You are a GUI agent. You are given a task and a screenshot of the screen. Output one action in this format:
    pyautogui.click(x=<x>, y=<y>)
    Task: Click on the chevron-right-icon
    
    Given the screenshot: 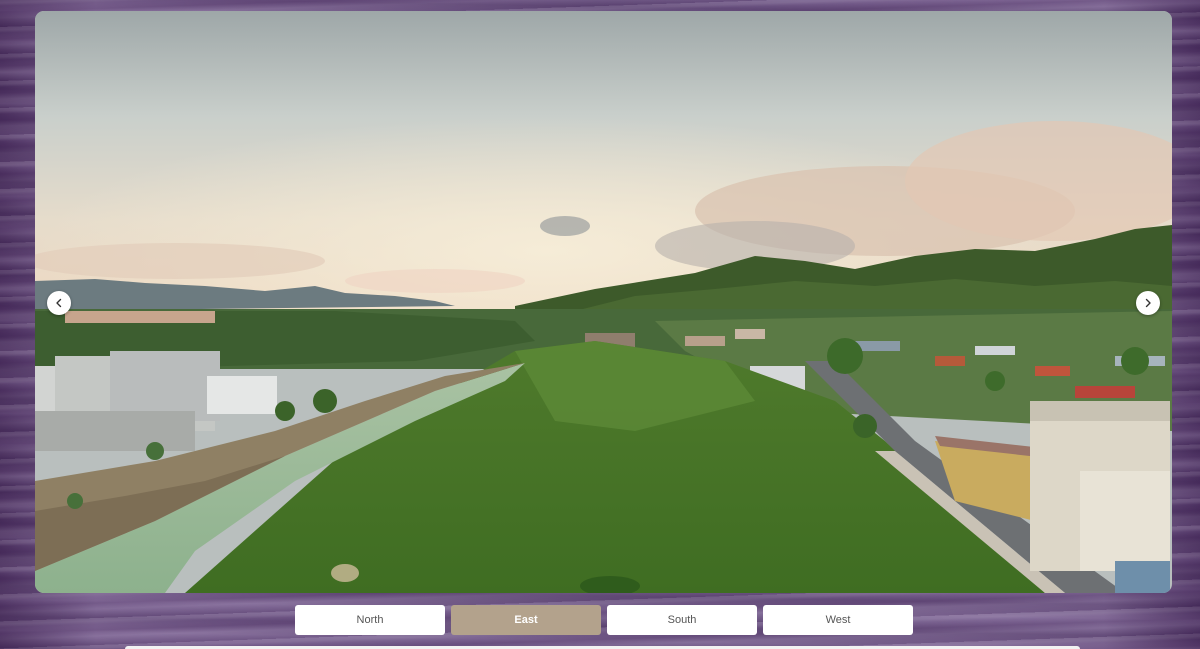 What is the action you would take?
    pyautogui.click(x=1148, y=303)
    